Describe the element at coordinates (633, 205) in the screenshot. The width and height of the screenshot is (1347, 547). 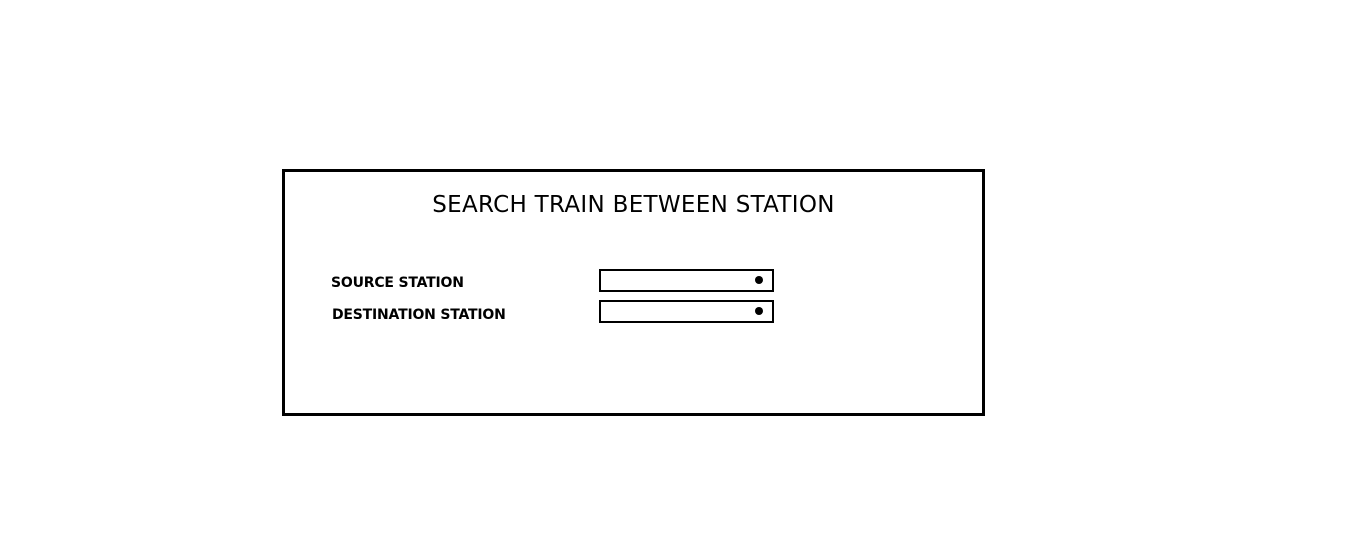
I see `page-title: SEARCH TRAIN BETWEEN STATION` at that location.